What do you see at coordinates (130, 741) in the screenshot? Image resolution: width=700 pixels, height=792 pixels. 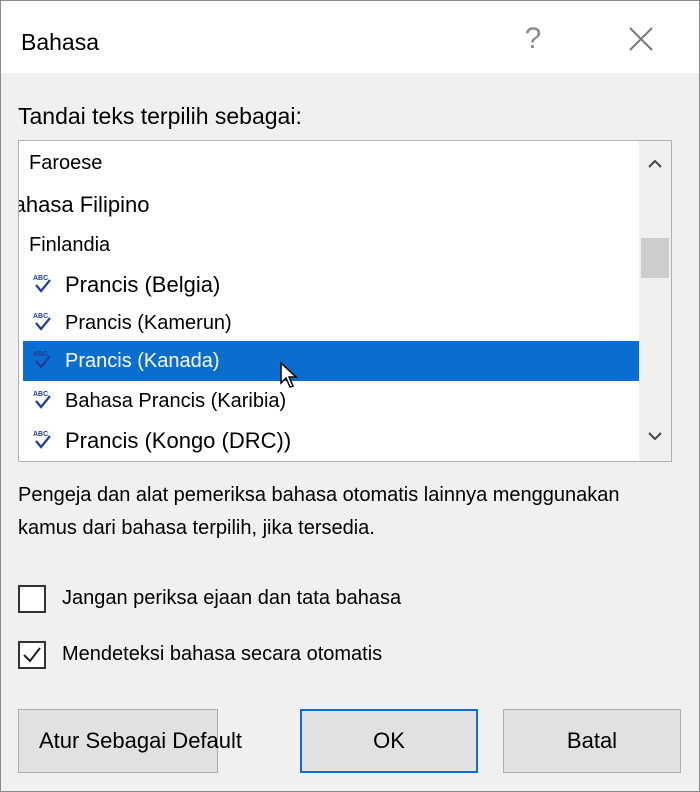 I see `set-default-button: Atur Sebagai Default` at bounding box center [130, 741].